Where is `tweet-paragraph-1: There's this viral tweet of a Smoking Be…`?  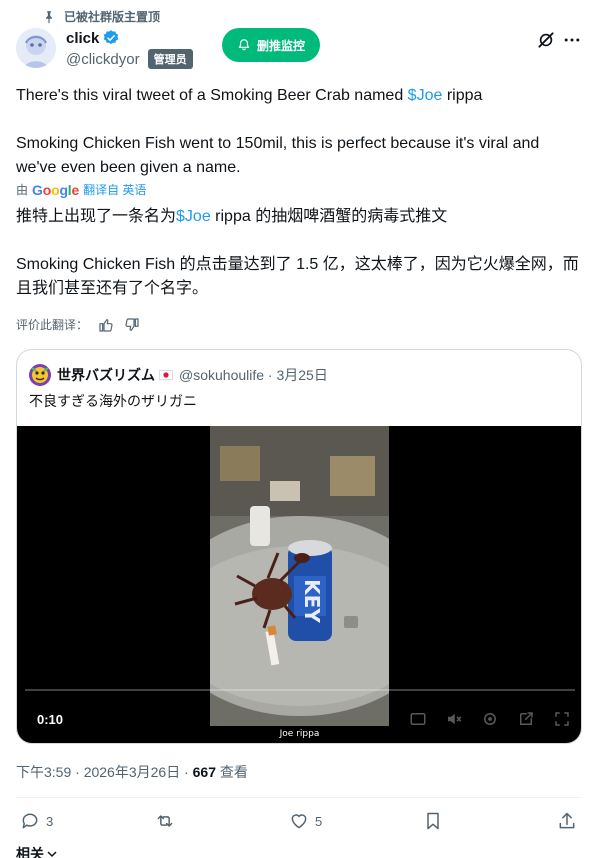
tweet-paragraph-1: There's this viral tweet of a Smoking Be… is located at coordinates (299, 96).